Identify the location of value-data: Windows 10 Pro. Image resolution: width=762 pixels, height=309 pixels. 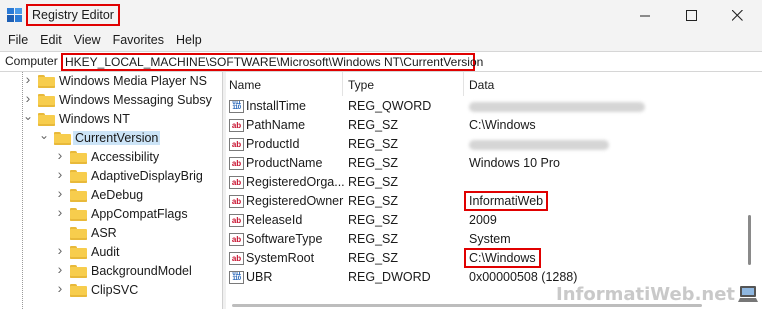
(514, 163).